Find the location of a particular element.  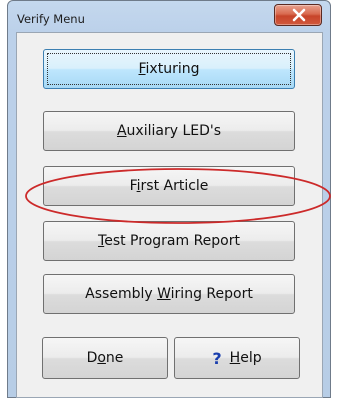

test-program-report-label: Test Program Report is located at coordinates (169, 241).